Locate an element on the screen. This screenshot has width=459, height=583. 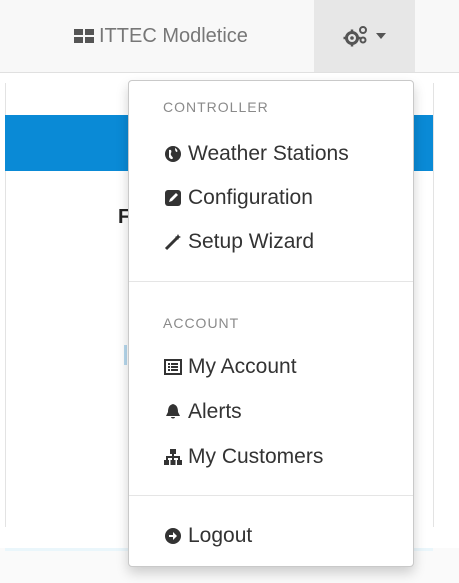
settings-dropdown-toggle is located at coordinates (364, 36).